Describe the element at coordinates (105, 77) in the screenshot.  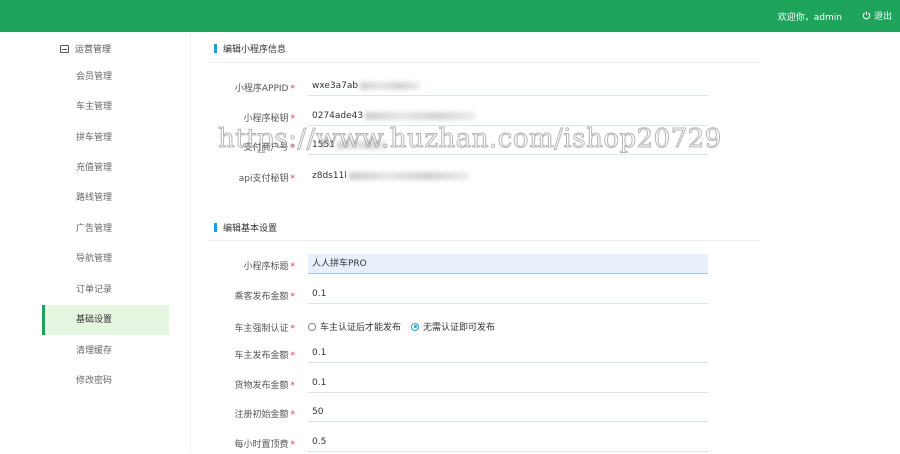
I see `sidebar-item-members: 会员管理` at that location.